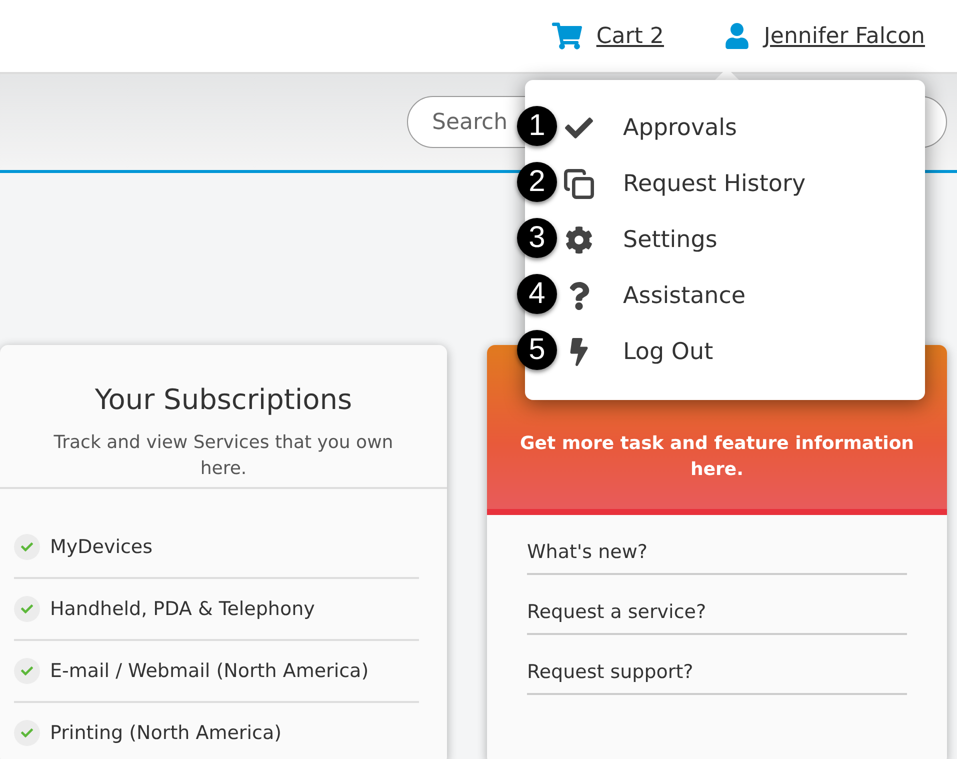 The image size is (957, 759). I want to click on menu-item: Log Out, so click(743, 352).